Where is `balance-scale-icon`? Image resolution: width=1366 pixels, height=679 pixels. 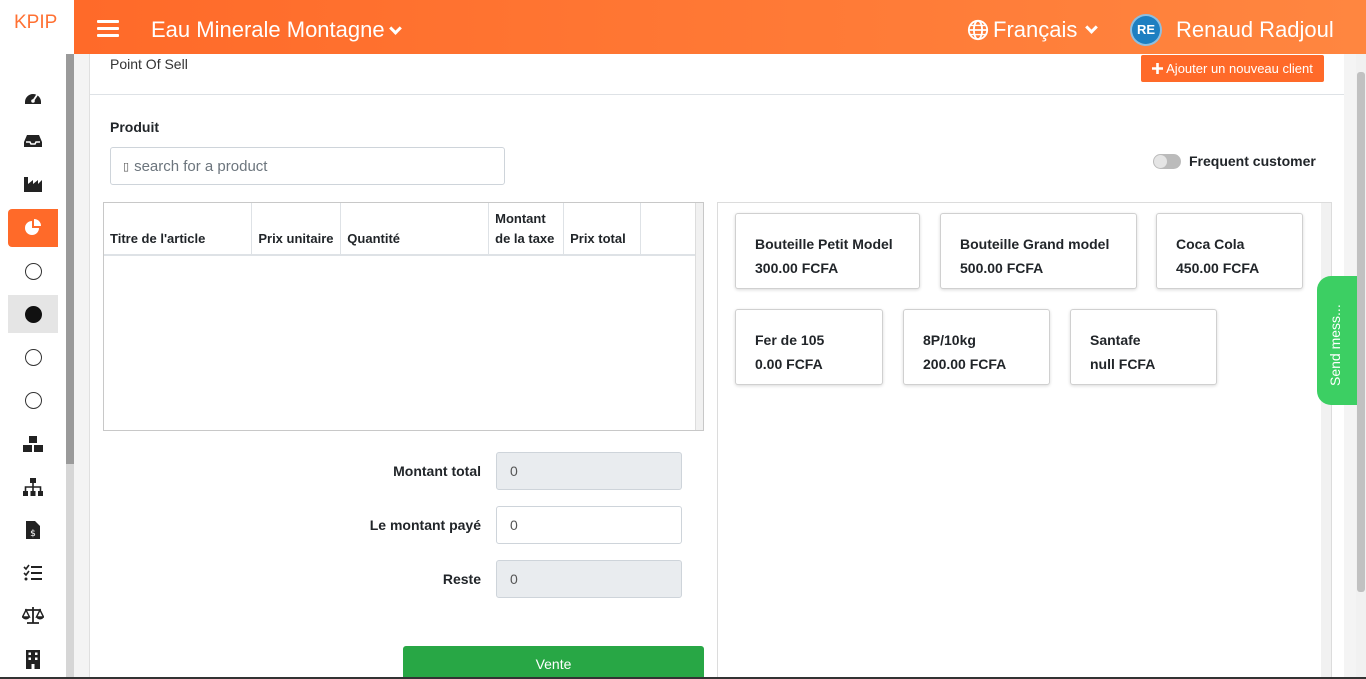
balance-scale-icon is located at coordinates (33, 615).